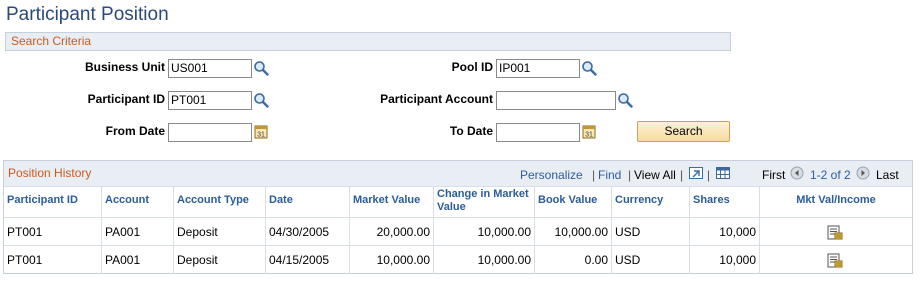  Describe the element at coordinates (483, 202) in the screenshot. I see `col-change-market-value: Change in Market Value` at that location.